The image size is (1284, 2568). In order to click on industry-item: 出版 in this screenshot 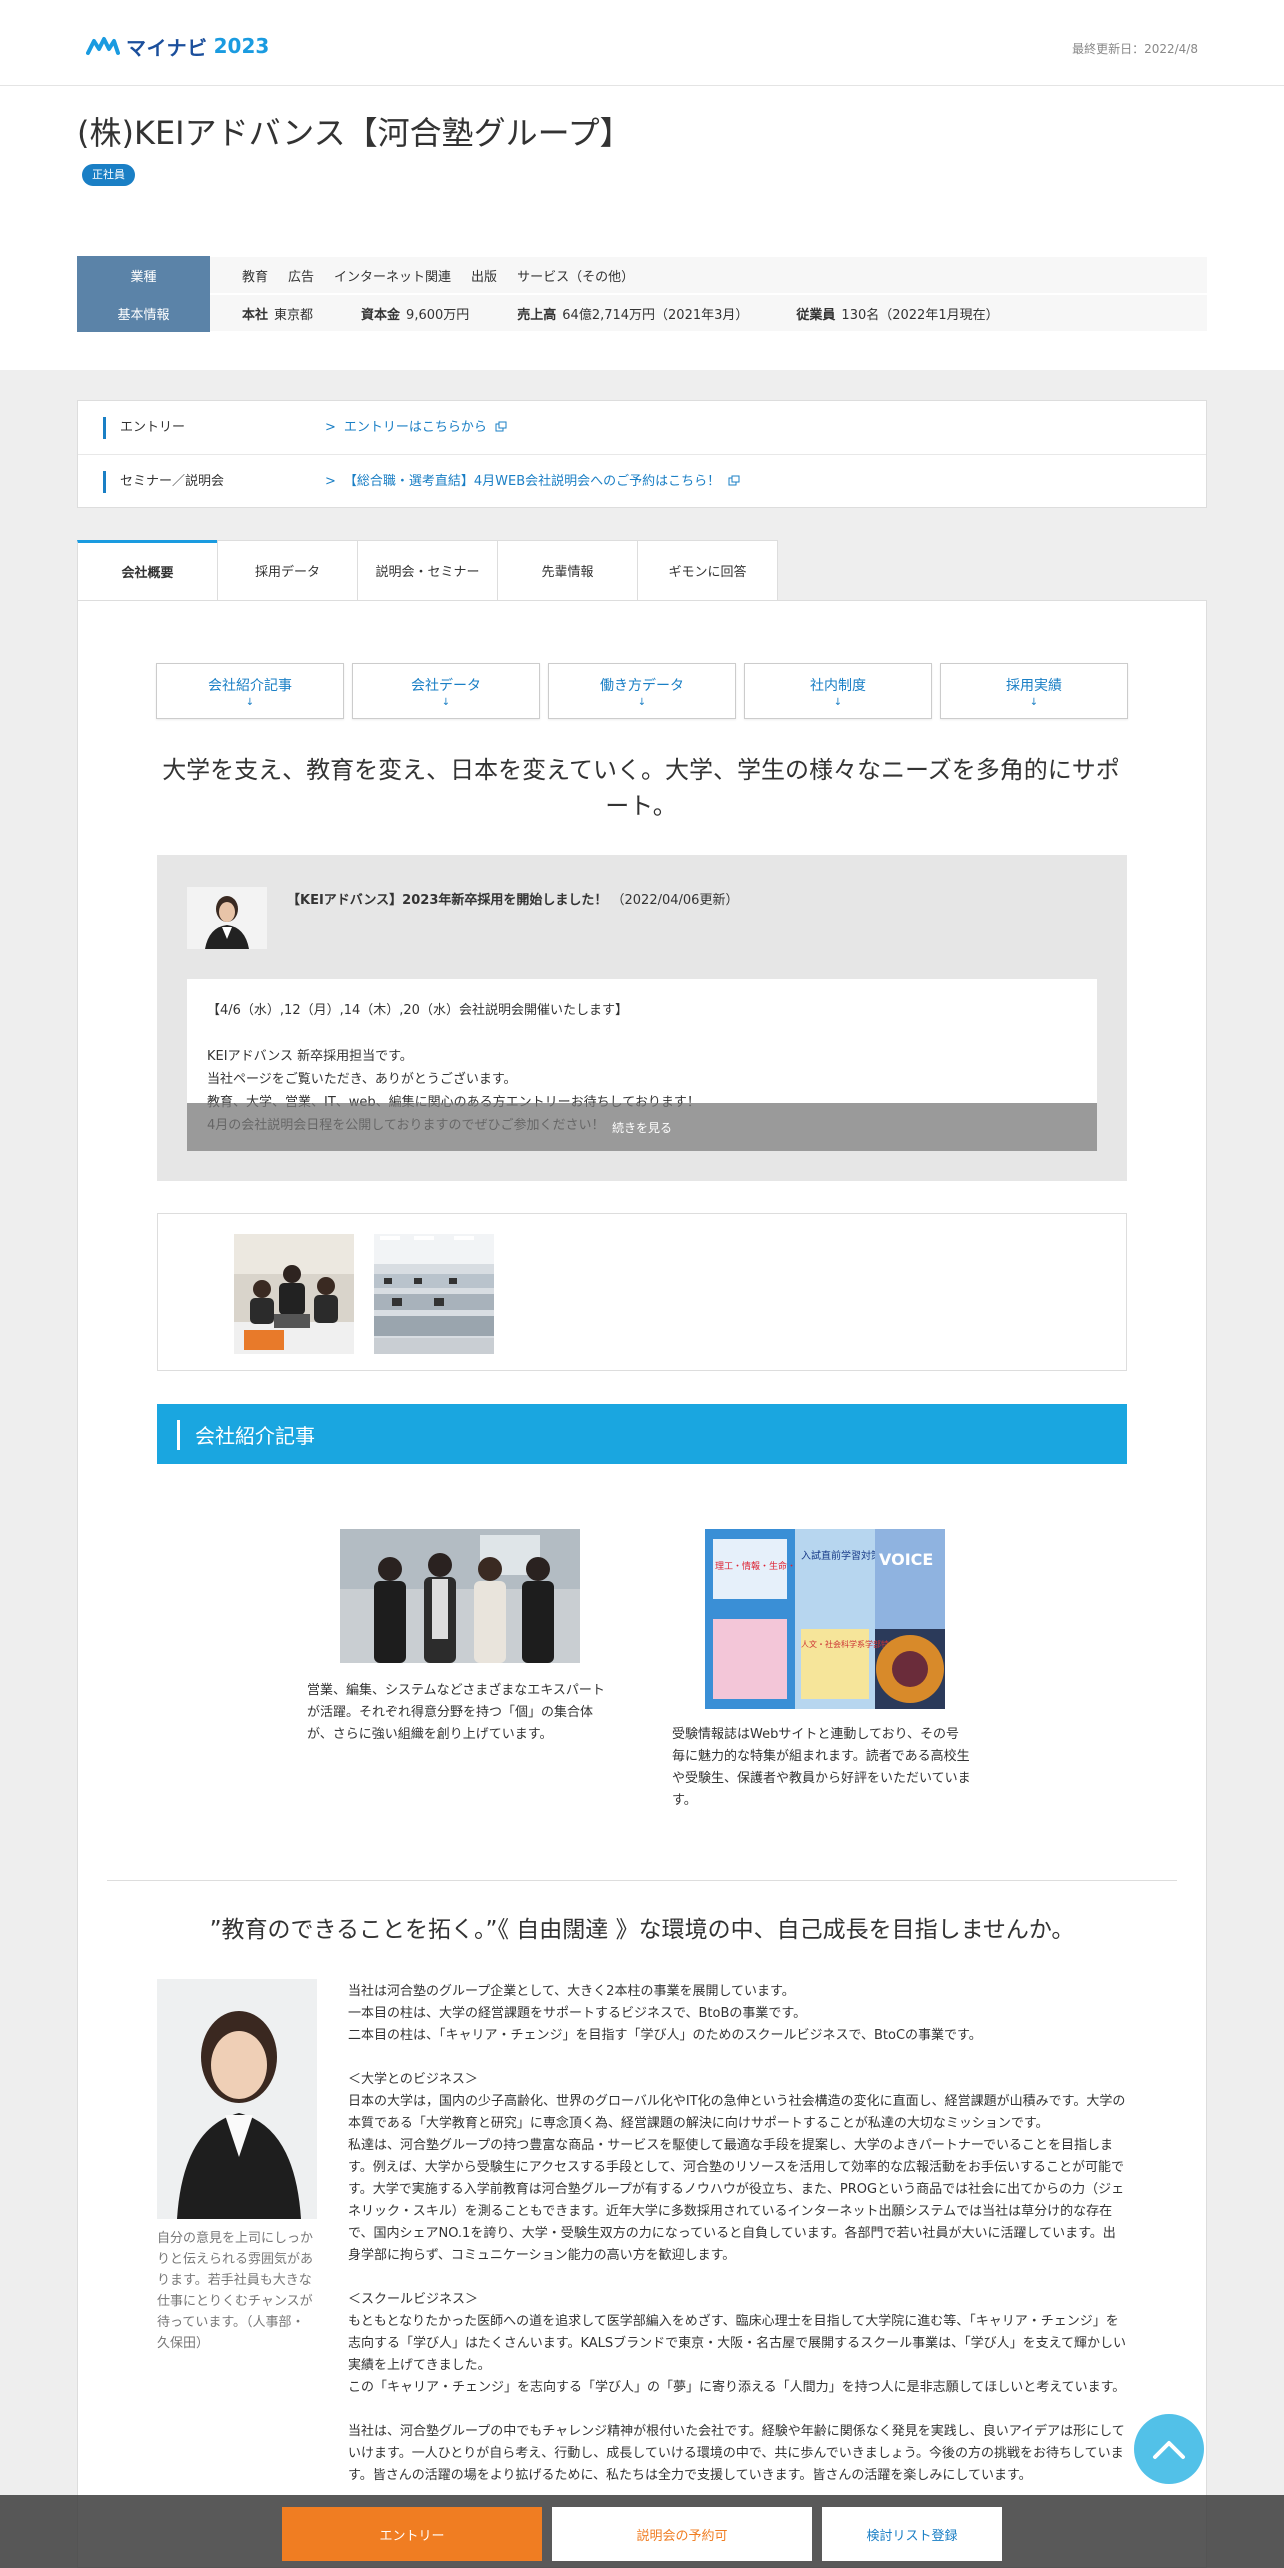, I will do `click(484, 277)`.